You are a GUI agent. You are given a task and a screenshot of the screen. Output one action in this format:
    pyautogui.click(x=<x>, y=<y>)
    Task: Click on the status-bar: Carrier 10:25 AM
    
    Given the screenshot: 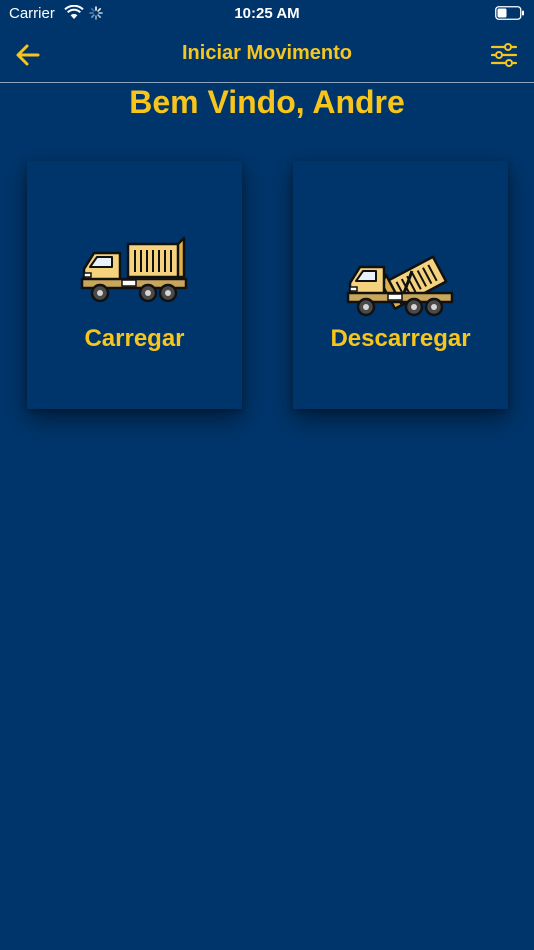 What is the action you would take?
    pyautogui.click(x=267, y=14)
    